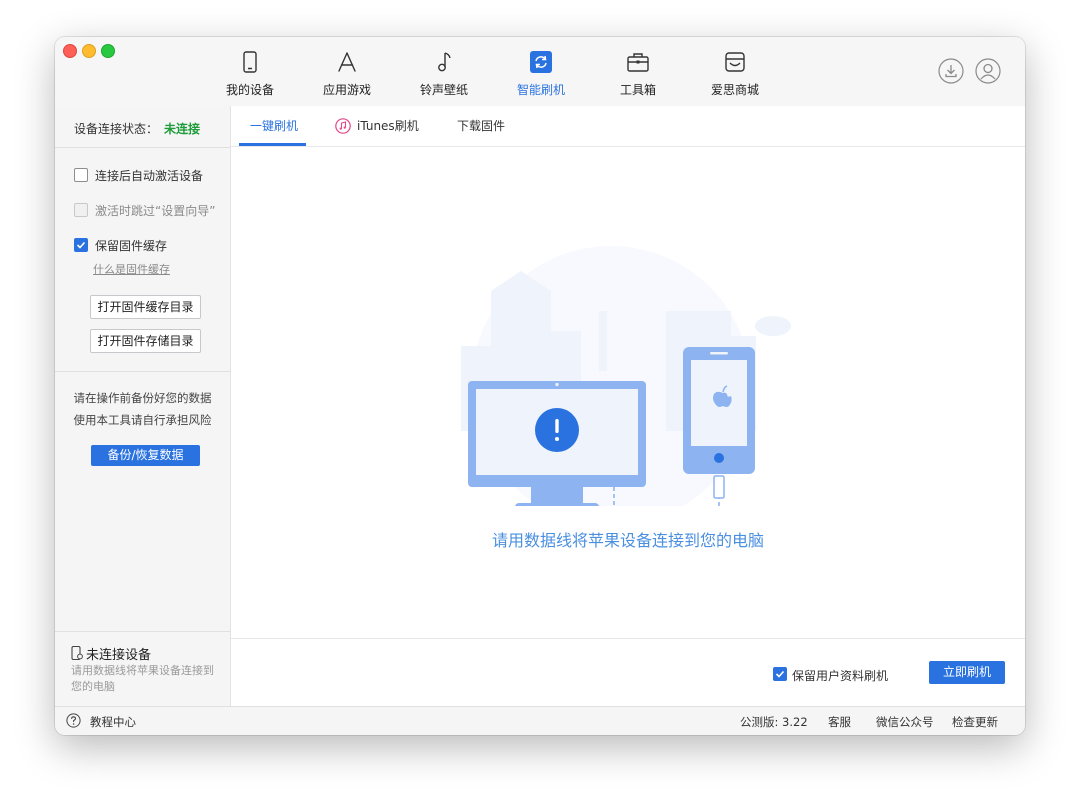  I want to click on tab-itunes-flash: iTunes刷机, so click(388, 126).